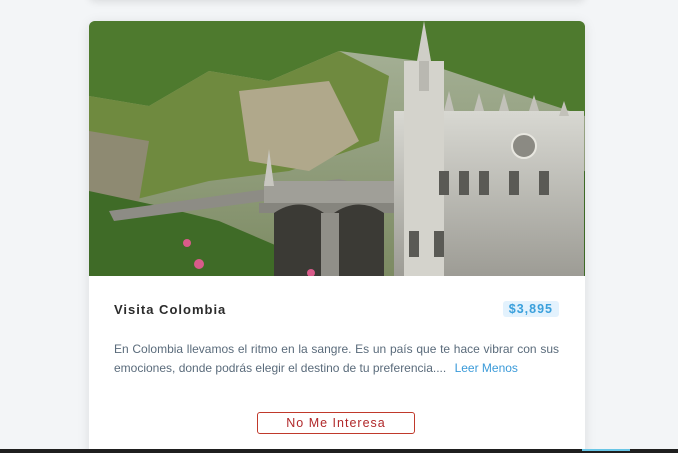 The width and height of the screenshot is (678, 453). What do you see at coordinates (530, 309) in the screenshot?
I see `price-badge: $3,895` at bounding box center [530, 309].